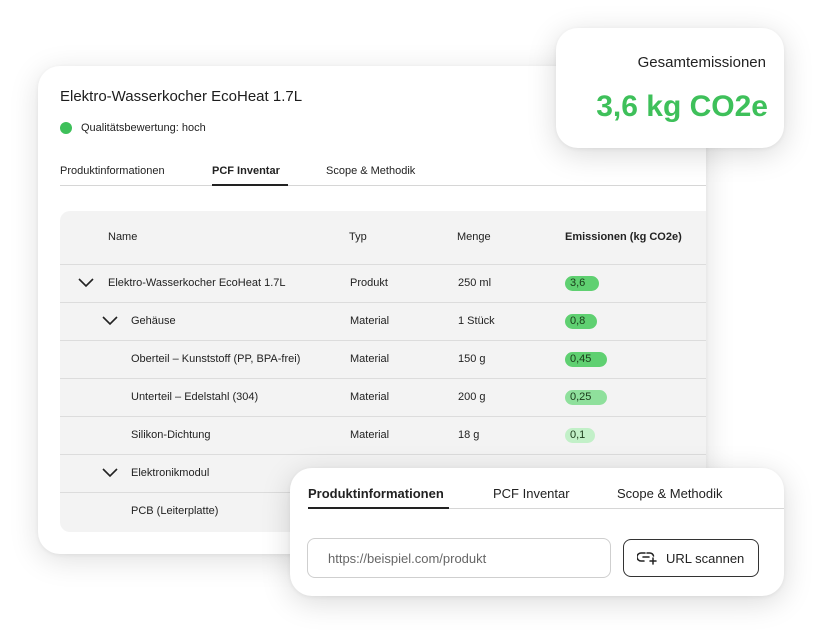 This screenshot has width=840, height=640. What do you see at coordinates (472, 359) in the screenshot?
I see `row-amount: 150 g` at bounding box center [472, 359].